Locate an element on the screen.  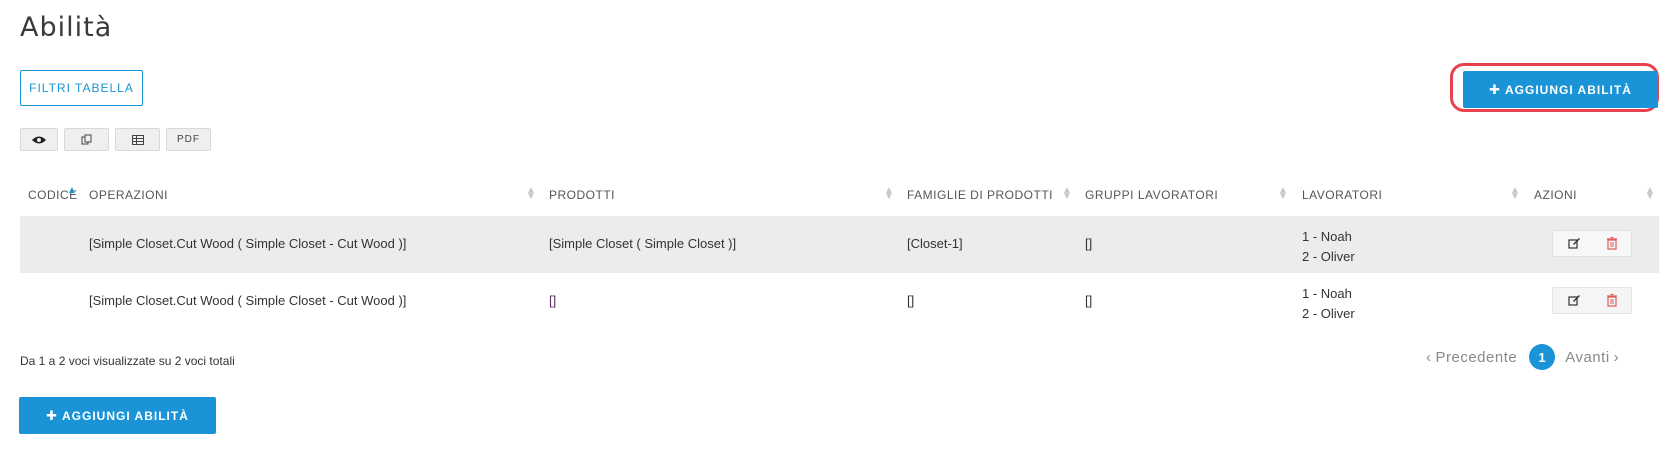
column-header-actions: AZIONI is located at coordinates (1555, 195).